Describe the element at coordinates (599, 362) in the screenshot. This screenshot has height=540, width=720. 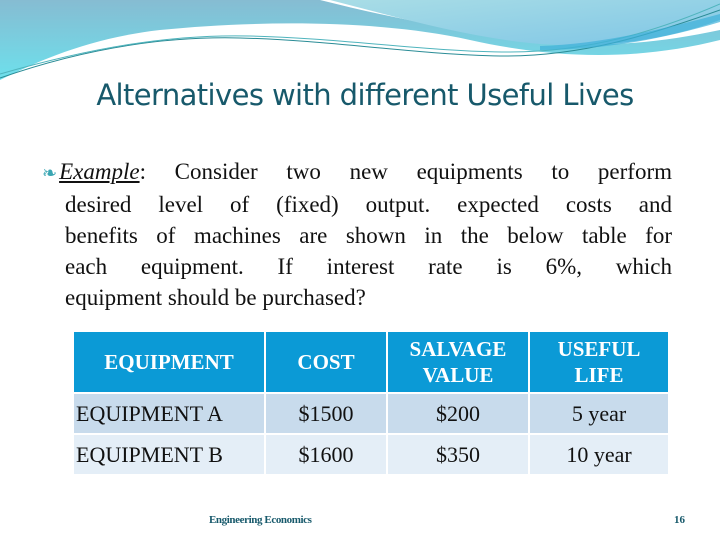
I see `header-useful-life: USEFUL LIFE` at that location.